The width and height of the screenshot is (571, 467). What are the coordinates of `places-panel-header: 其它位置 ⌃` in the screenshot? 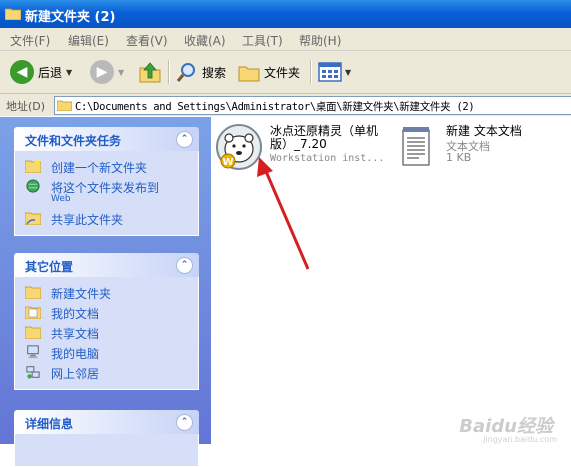 It's located at (106, 265).